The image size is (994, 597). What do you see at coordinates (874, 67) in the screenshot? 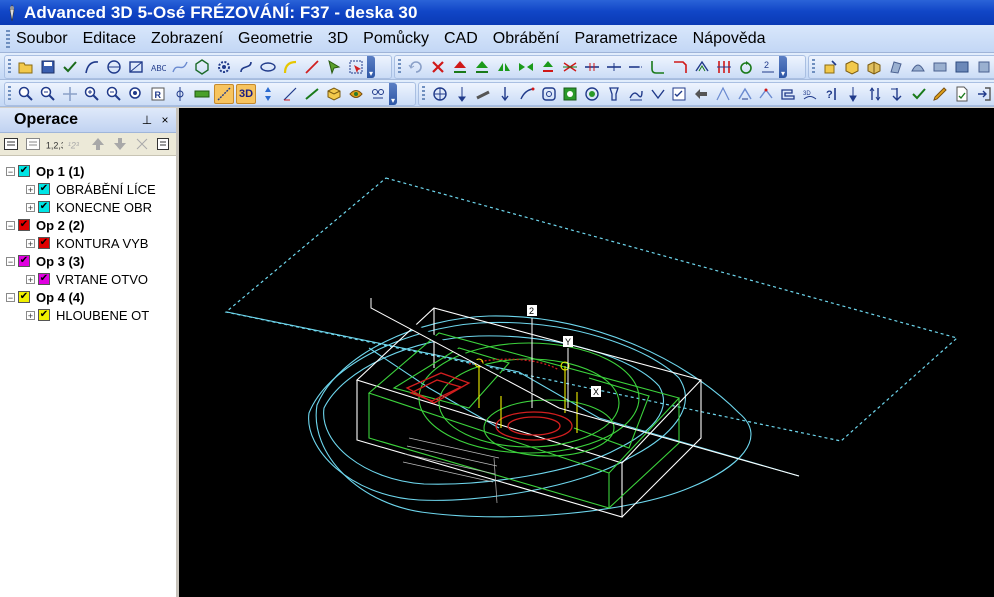
I see `extrude-icon` at bounding box center [874, 67].